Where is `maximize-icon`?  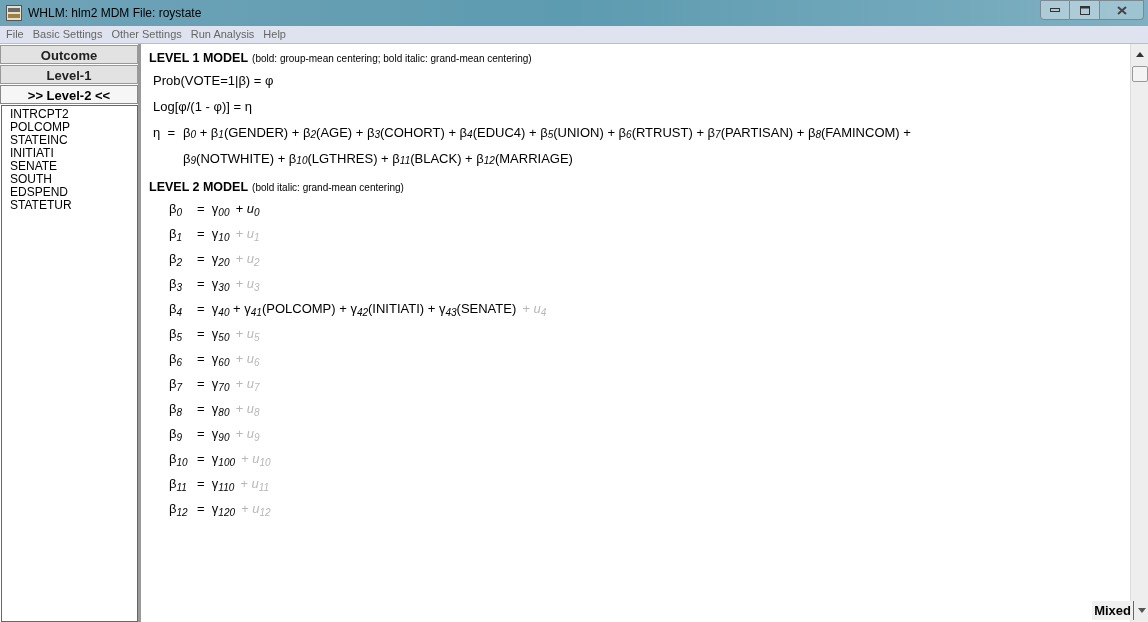 maximize-icon is located at coordinates (1084, 10).